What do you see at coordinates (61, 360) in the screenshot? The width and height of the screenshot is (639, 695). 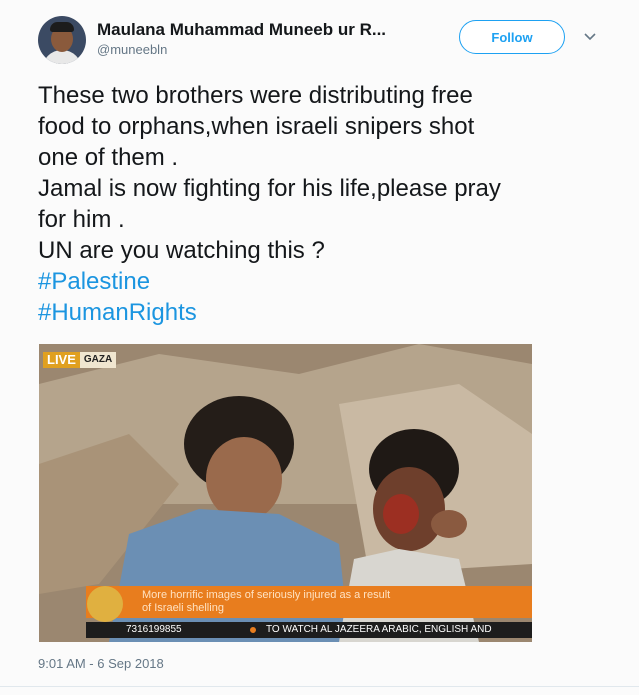 I see `live-label: LIVE` at bounding box center [61, 360].